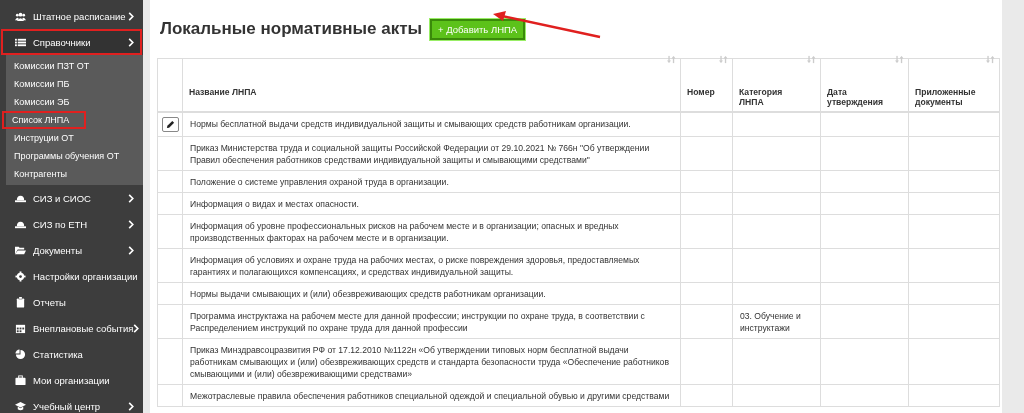  What do you see at coordinates (71, 354) in the screenshot?
I see `sidebar-item: Статистика` at bounding box center [71, 354].